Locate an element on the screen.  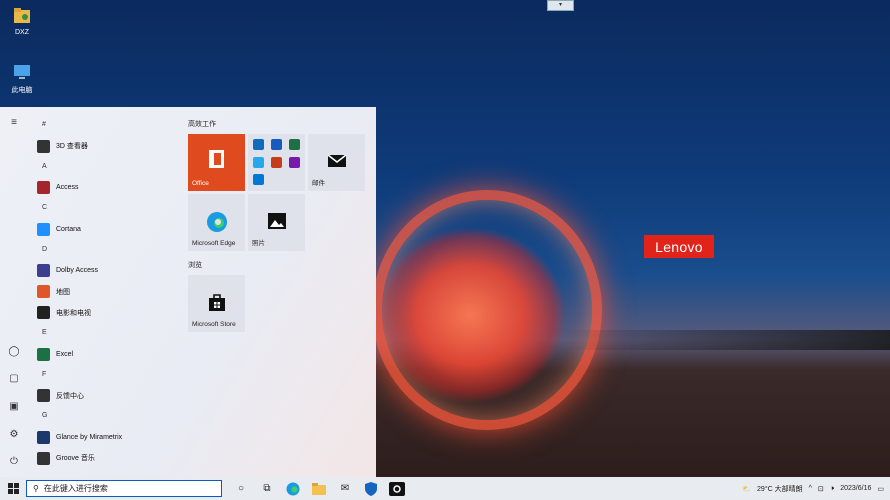
app-list-item-label: Excel is located at coordinates (65, 354).